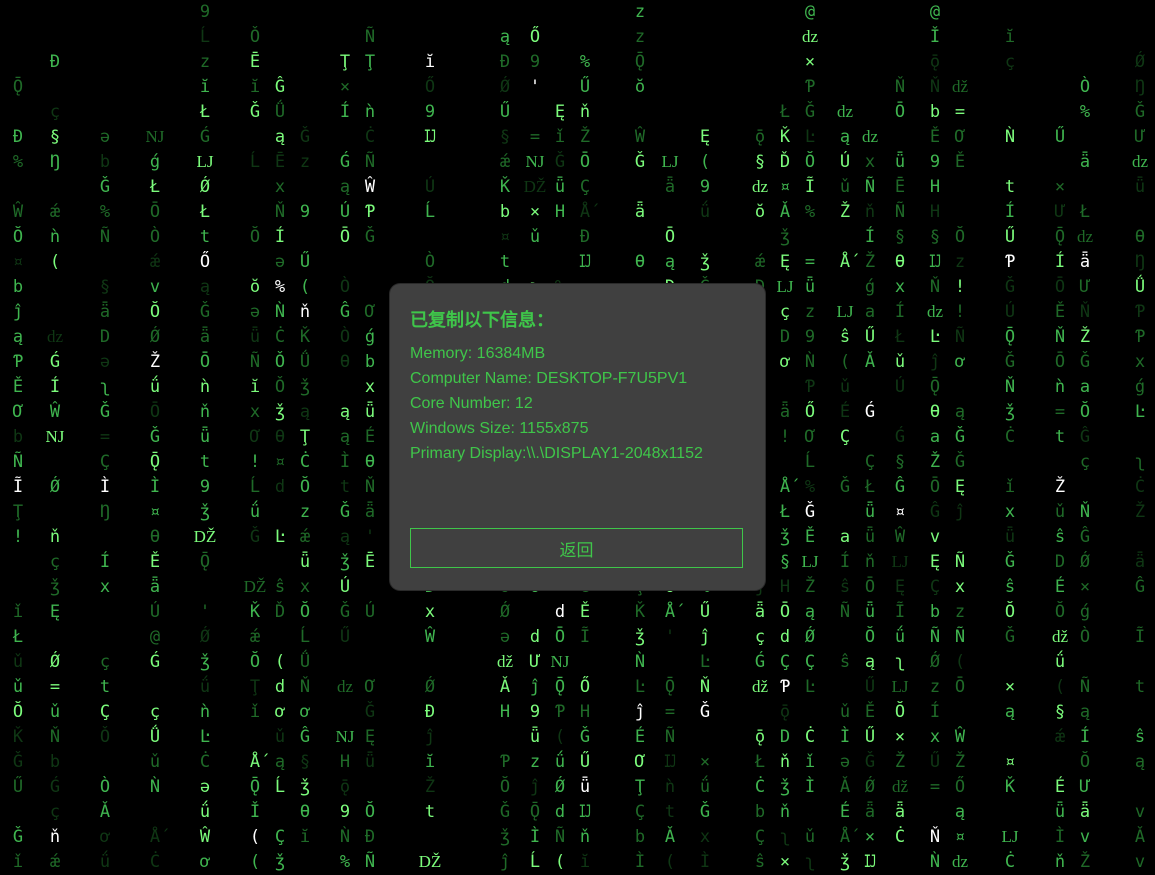  What do you see at coordinates (18, 662) in the screenshot?
I see `rain-glyph: ǔ` at bounding box center [18, 662].